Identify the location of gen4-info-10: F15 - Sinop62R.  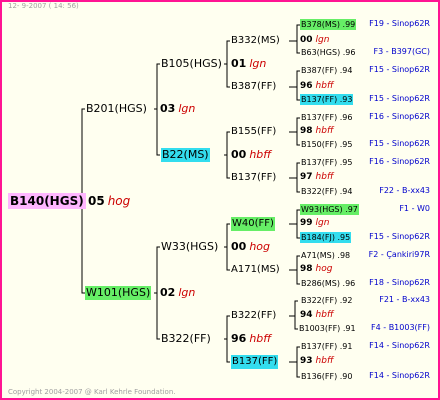
(399, 236).